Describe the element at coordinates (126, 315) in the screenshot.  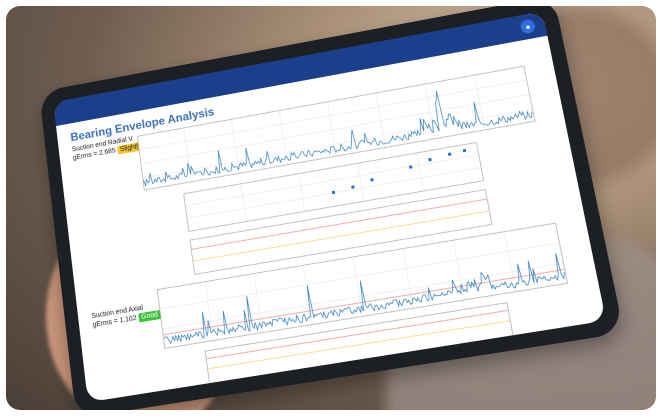
I see `section-axial: Suction end Axial gErms = 1.102 Good` at that location.